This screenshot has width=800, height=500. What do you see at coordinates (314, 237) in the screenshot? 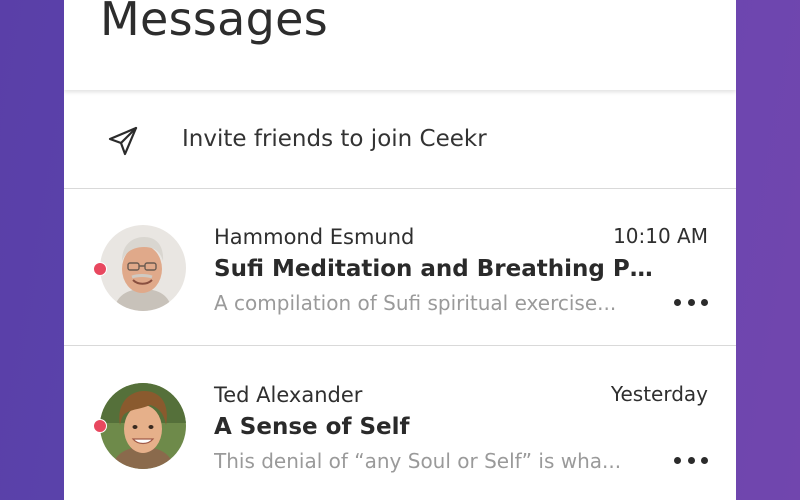
I see `sender-name: Hammond Esmund` at bounding box center [314, 237].